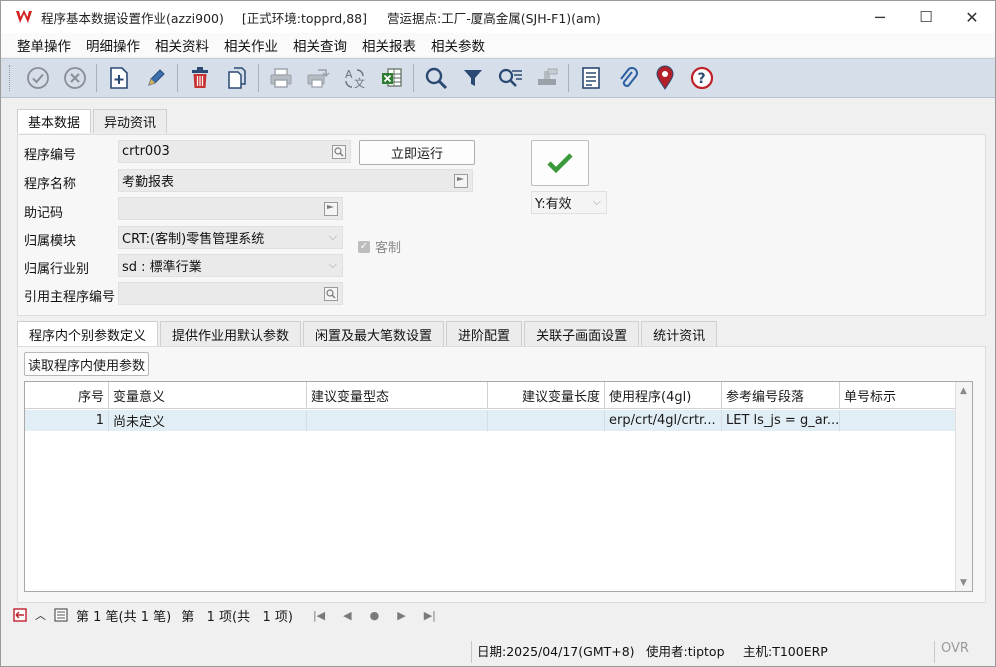 The width and height of the screenshot is (996, 667). I want to click on record-count: 第 1 笔(共 1 笔), so click(124, 617).